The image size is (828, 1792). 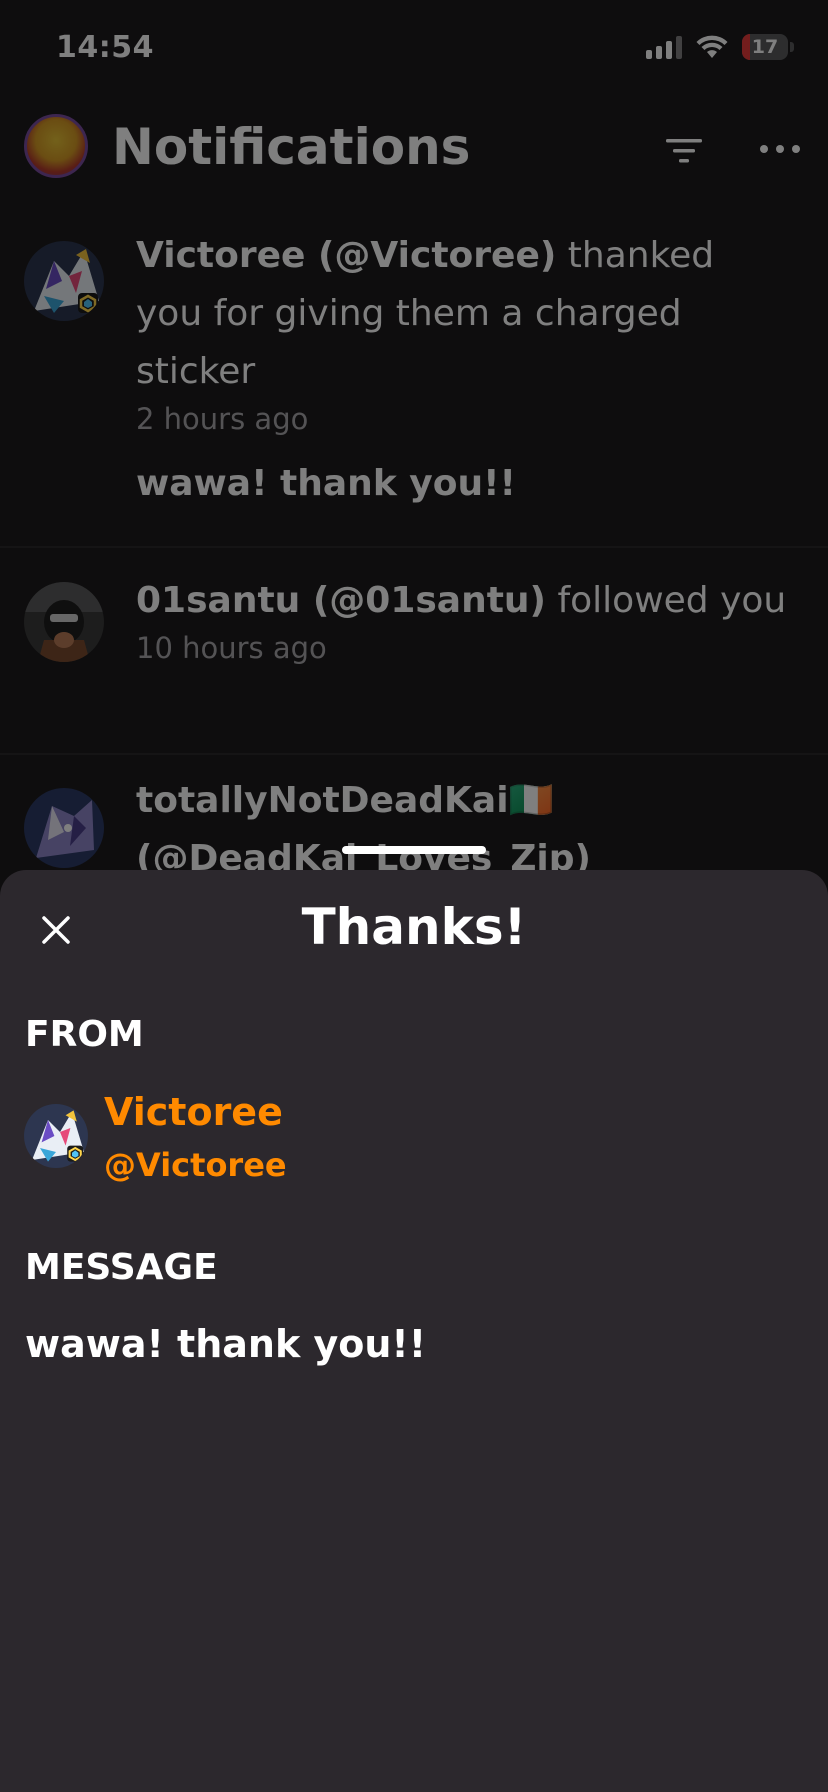 I want to click on sheet-grabber, so click(x=414, y=850).